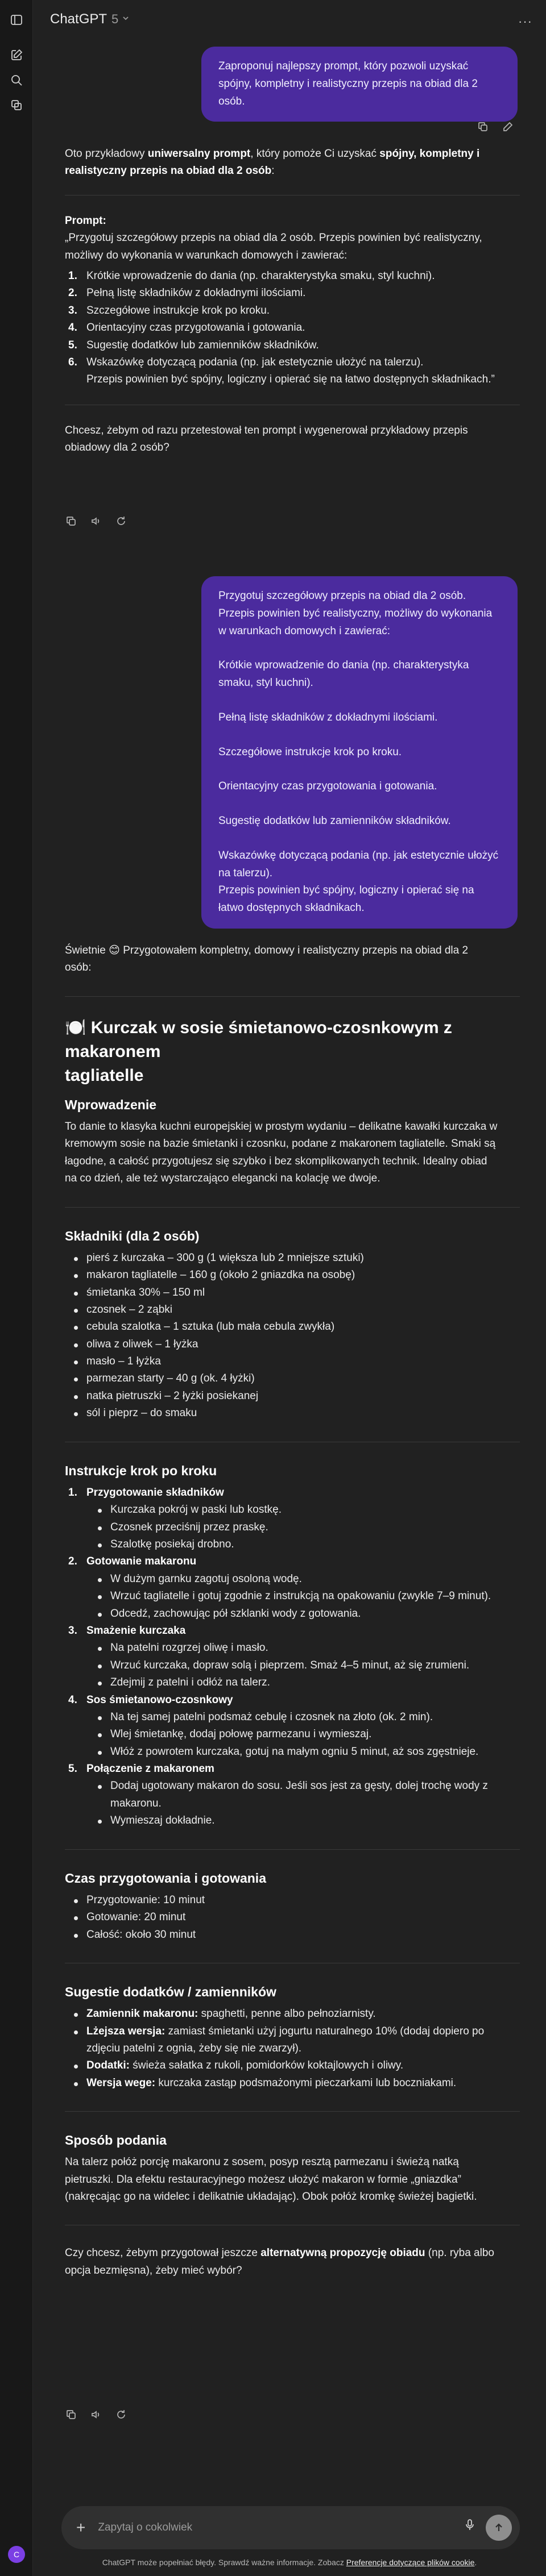  What do you see at coordinates (106, 154) in the screenshot?
I see `text-run: Oto przykładowy` at bounding box center [106, 154].